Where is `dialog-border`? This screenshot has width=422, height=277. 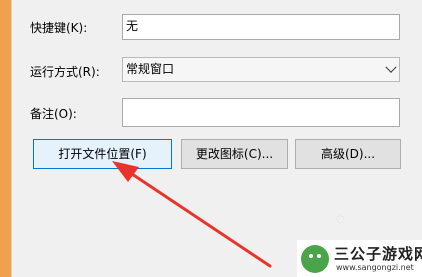 dialog-border is located at coordinates (11, 138).